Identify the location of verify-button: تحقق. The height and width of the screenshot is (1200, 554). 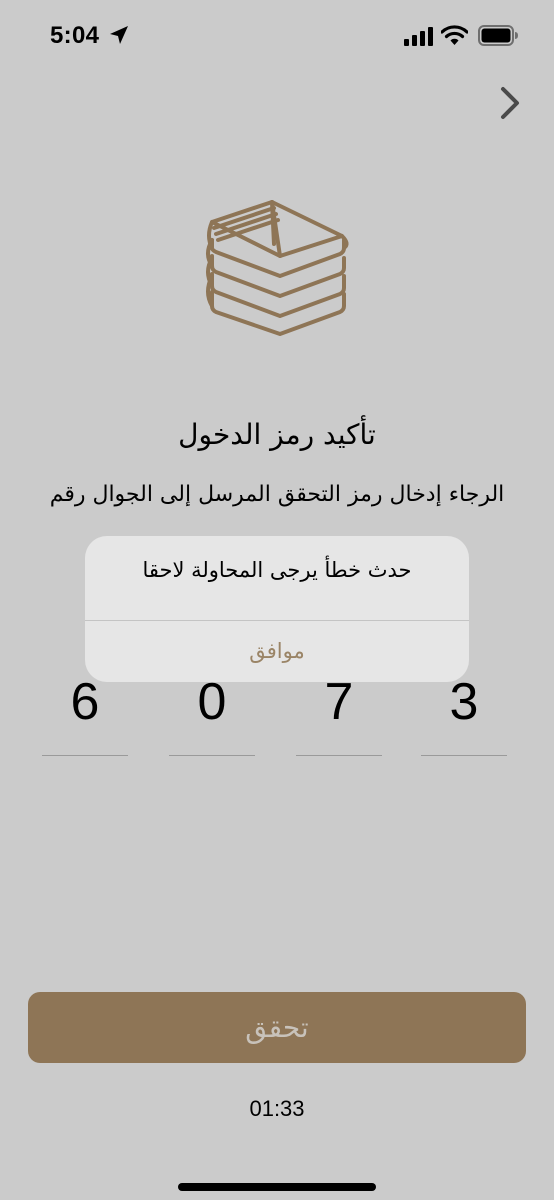
(277, 1027).